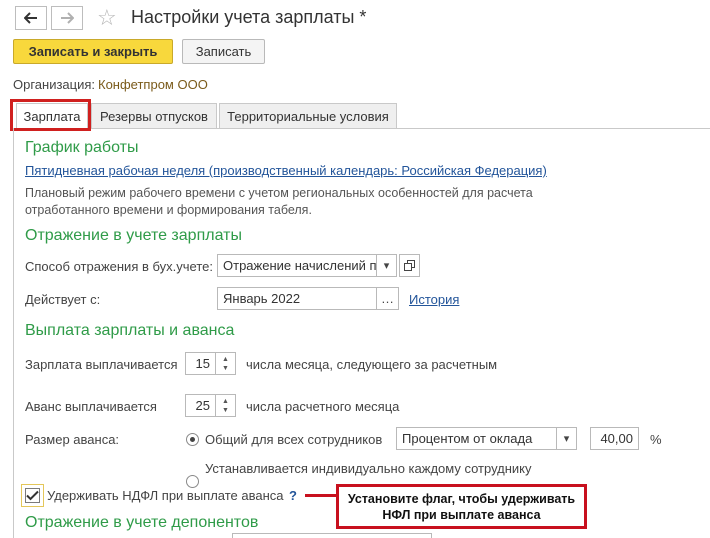 This screenshot has height=538, width=710. What do you see at coordinates (142, 522) in the screenshot?
I see `section-deponents: Отражение в учете депонентов` at bounding box center [142, 522].